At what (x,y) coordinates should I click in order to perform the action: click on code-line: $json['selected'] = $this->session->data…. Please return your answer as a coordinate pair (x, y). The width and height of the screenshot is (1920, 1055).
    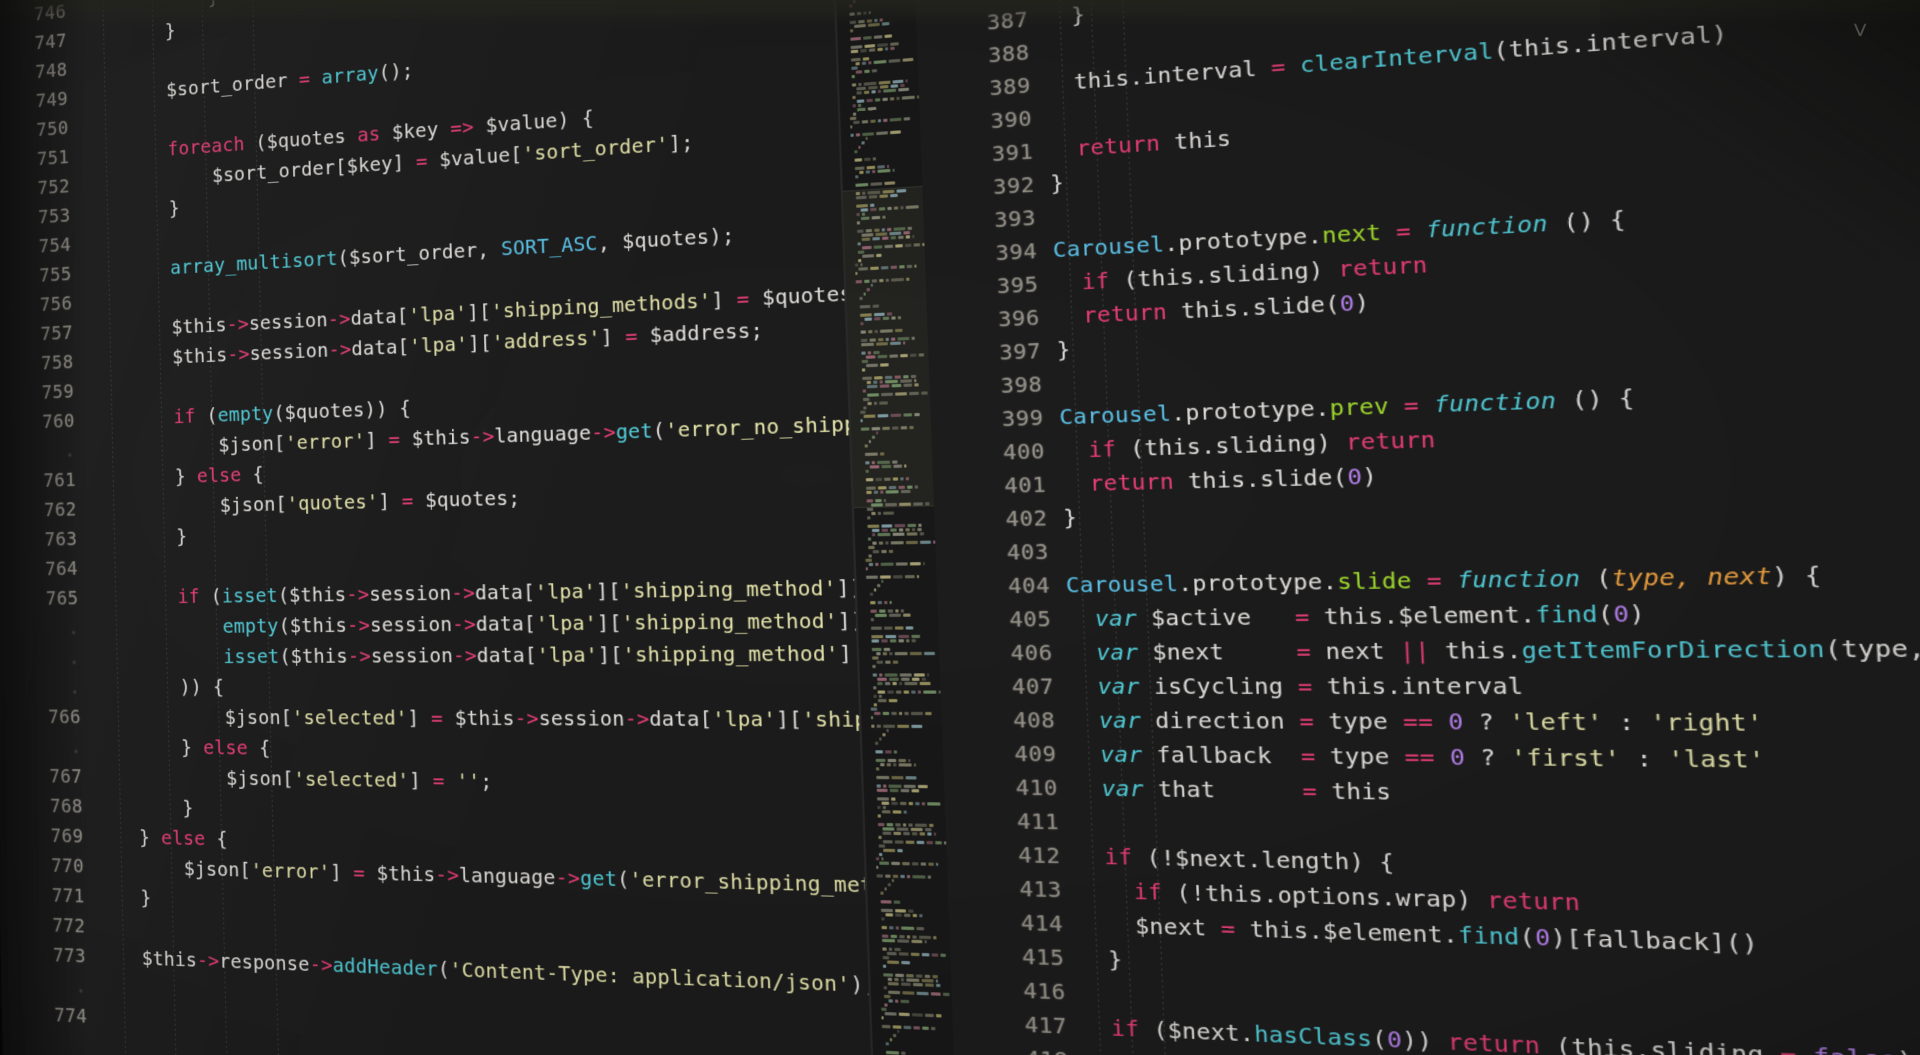
    Looking at the image, I should click on (485, 719).